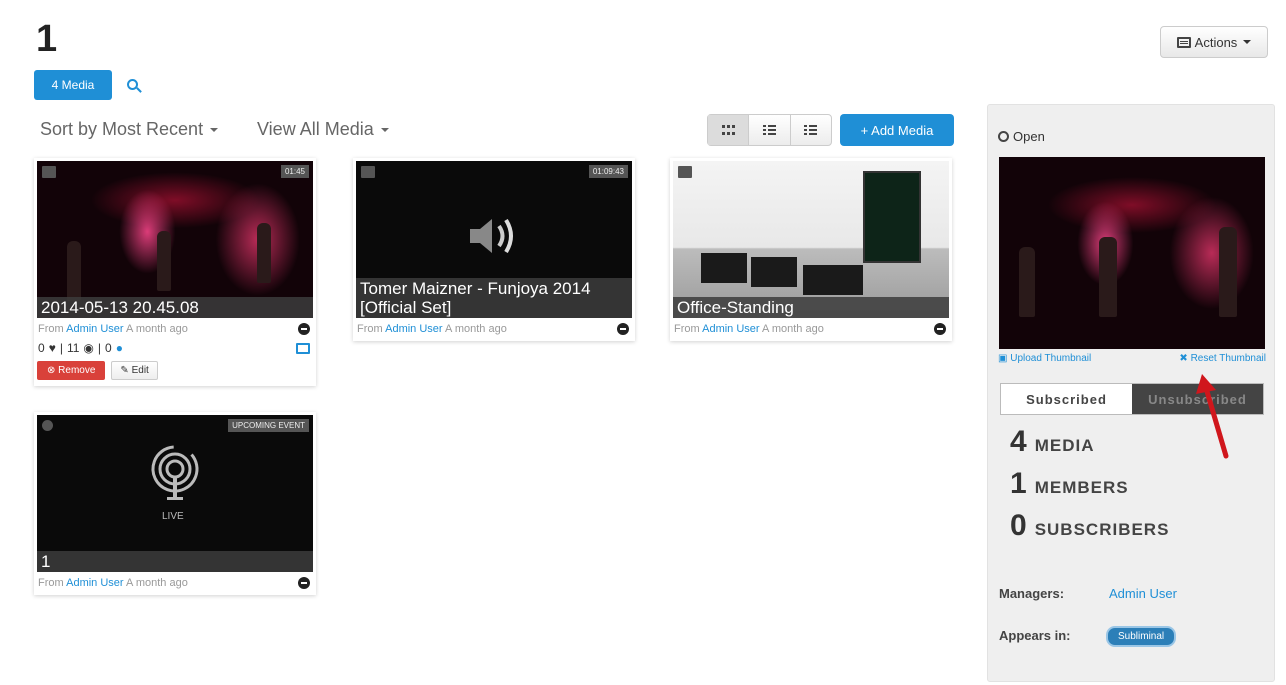 This screenshot has width=1286, height=685. What do you see at coordinates (1102, 529) in the screenshot?
I see `stat-label: SUBSCRIBERS` at bounding box center [1102, 529].